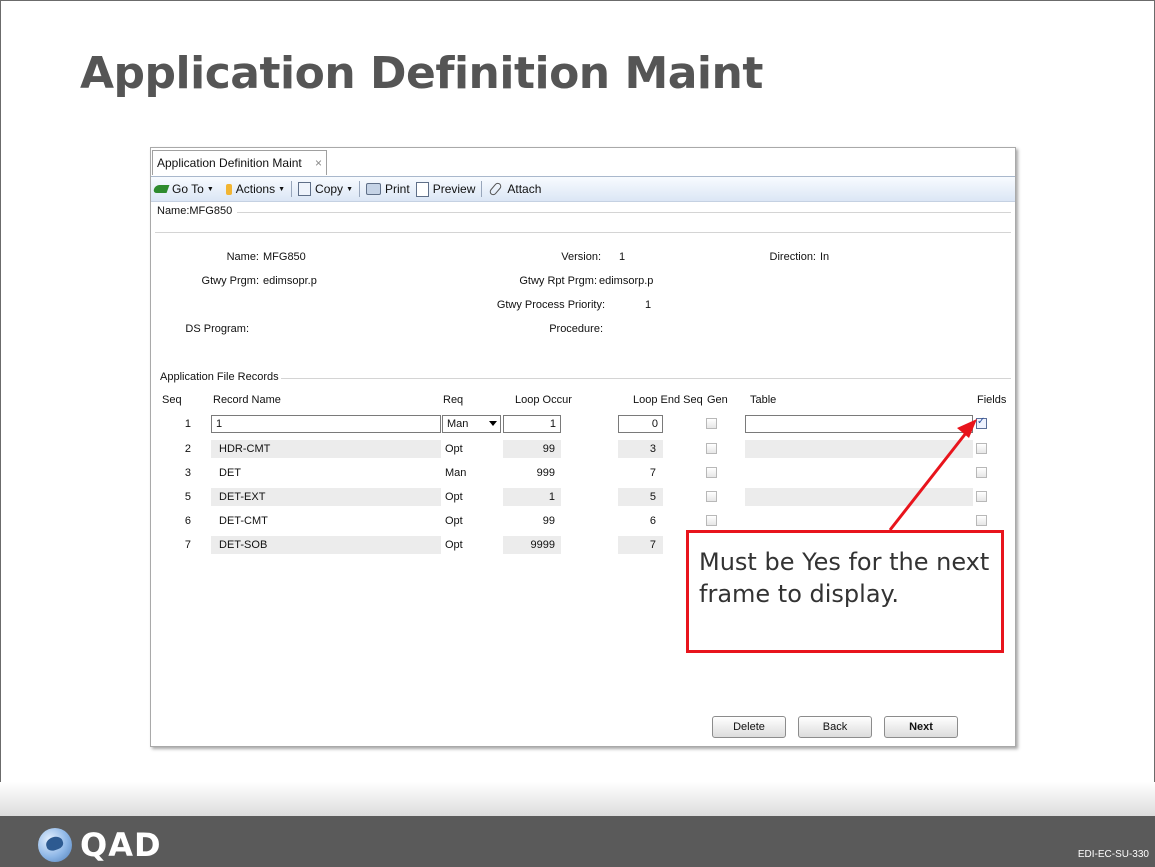 The height and width of the screenshot is (867, 1155). Describe the element at coordinates (577, 841) in the screenshot. I see `footer-bar` at that location.